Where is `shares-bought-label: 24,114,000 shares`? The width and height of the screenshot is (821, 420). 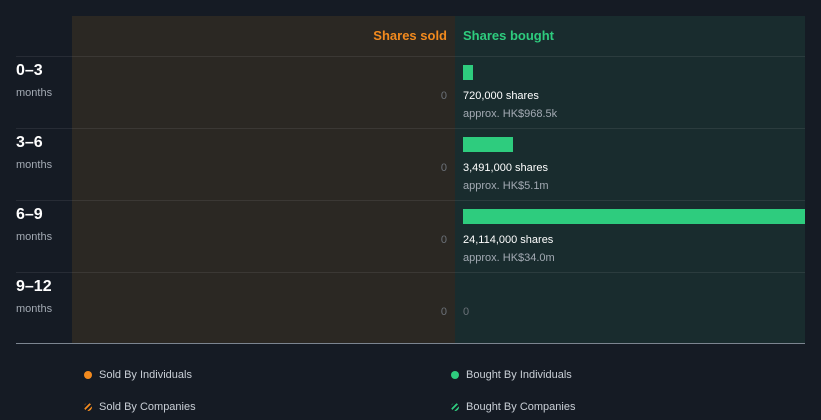 shares-bought-label: 24,114,000 shares is located at coordinates (508, 240).